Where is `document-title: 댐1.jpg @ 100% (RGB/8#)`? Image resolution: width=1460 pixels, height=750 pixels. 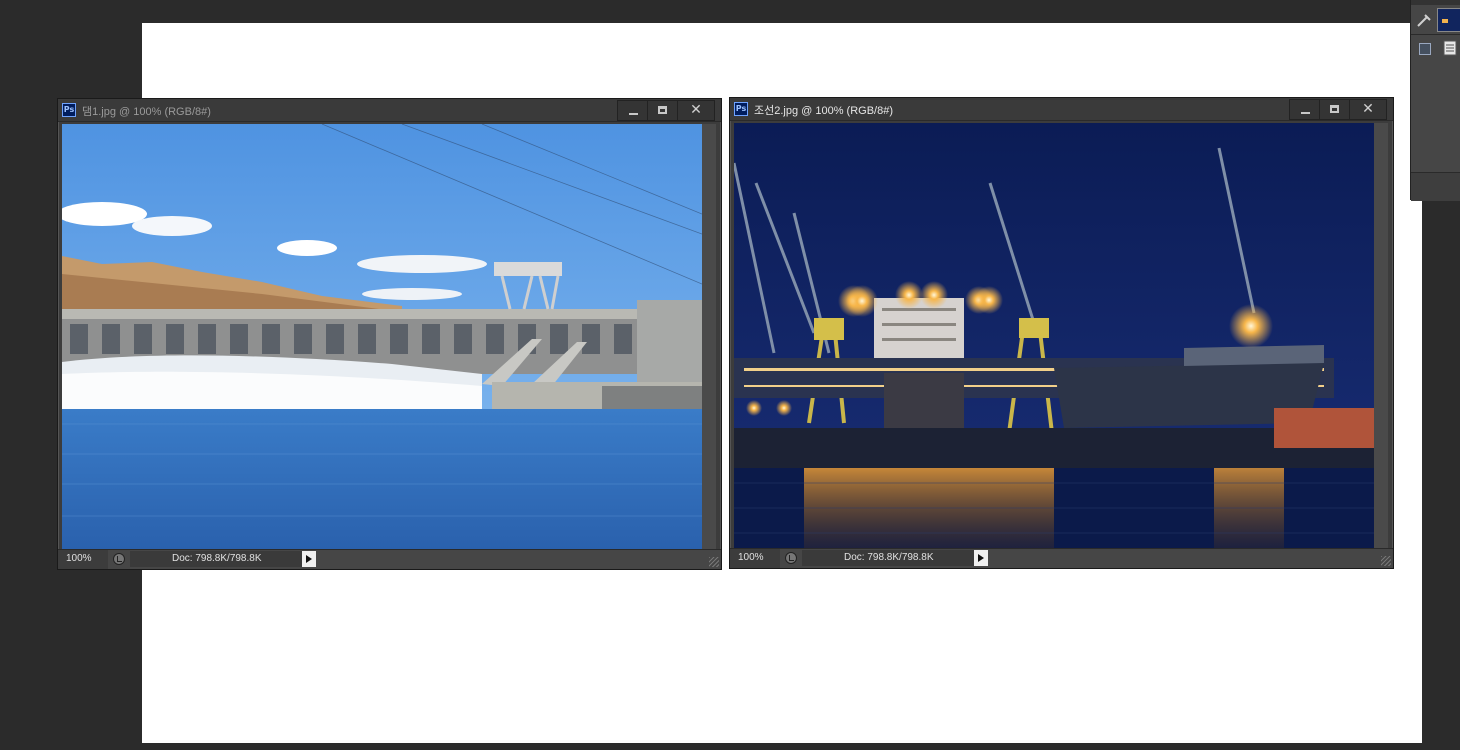
document-title: 댐1.jpg @ 100% (RGB/8#) is located at coordinates (146, 112).